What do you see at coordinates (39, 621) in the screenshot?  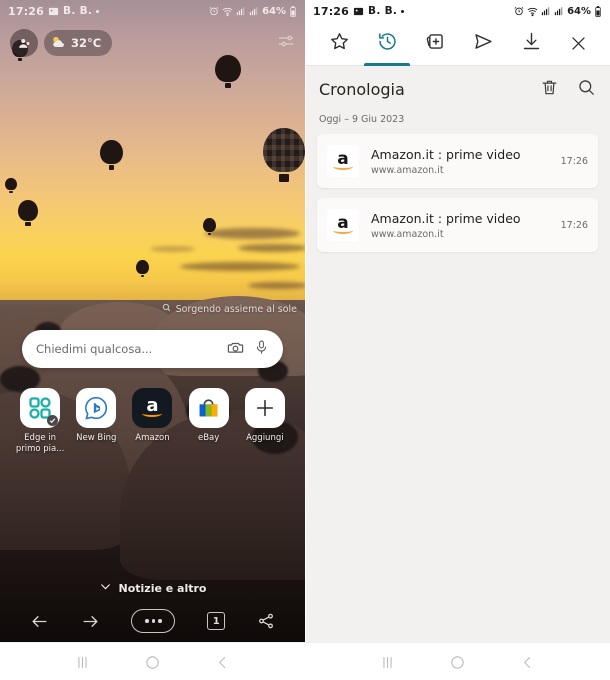 I see `back-arrow-icon` at bounding box center [39, 621].